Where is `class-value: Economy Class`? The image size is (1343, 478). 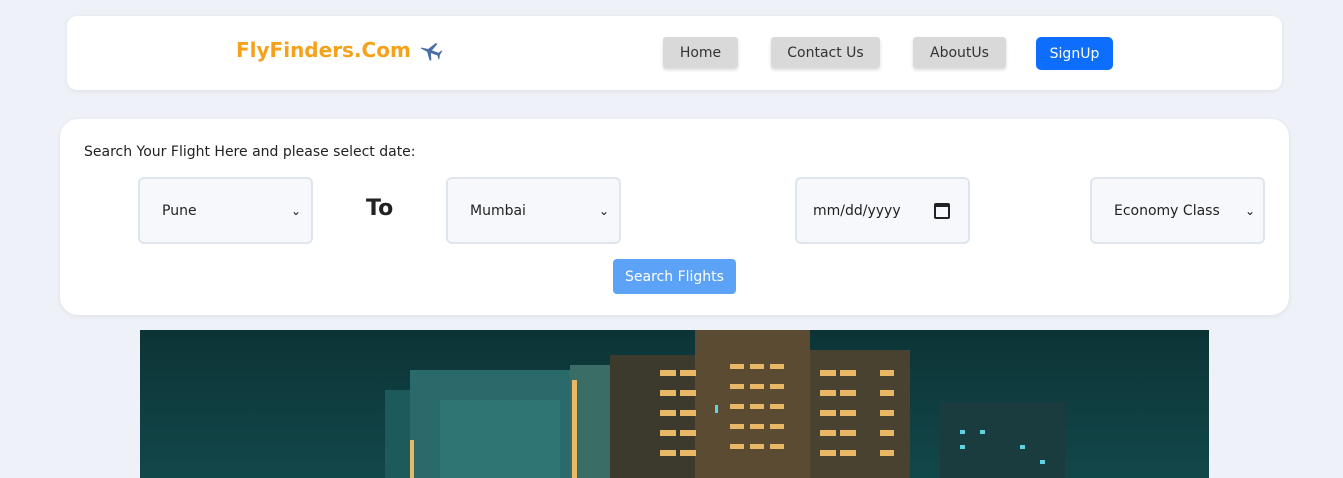
class-value: Economy Class is located at coordinates (1167, 210).